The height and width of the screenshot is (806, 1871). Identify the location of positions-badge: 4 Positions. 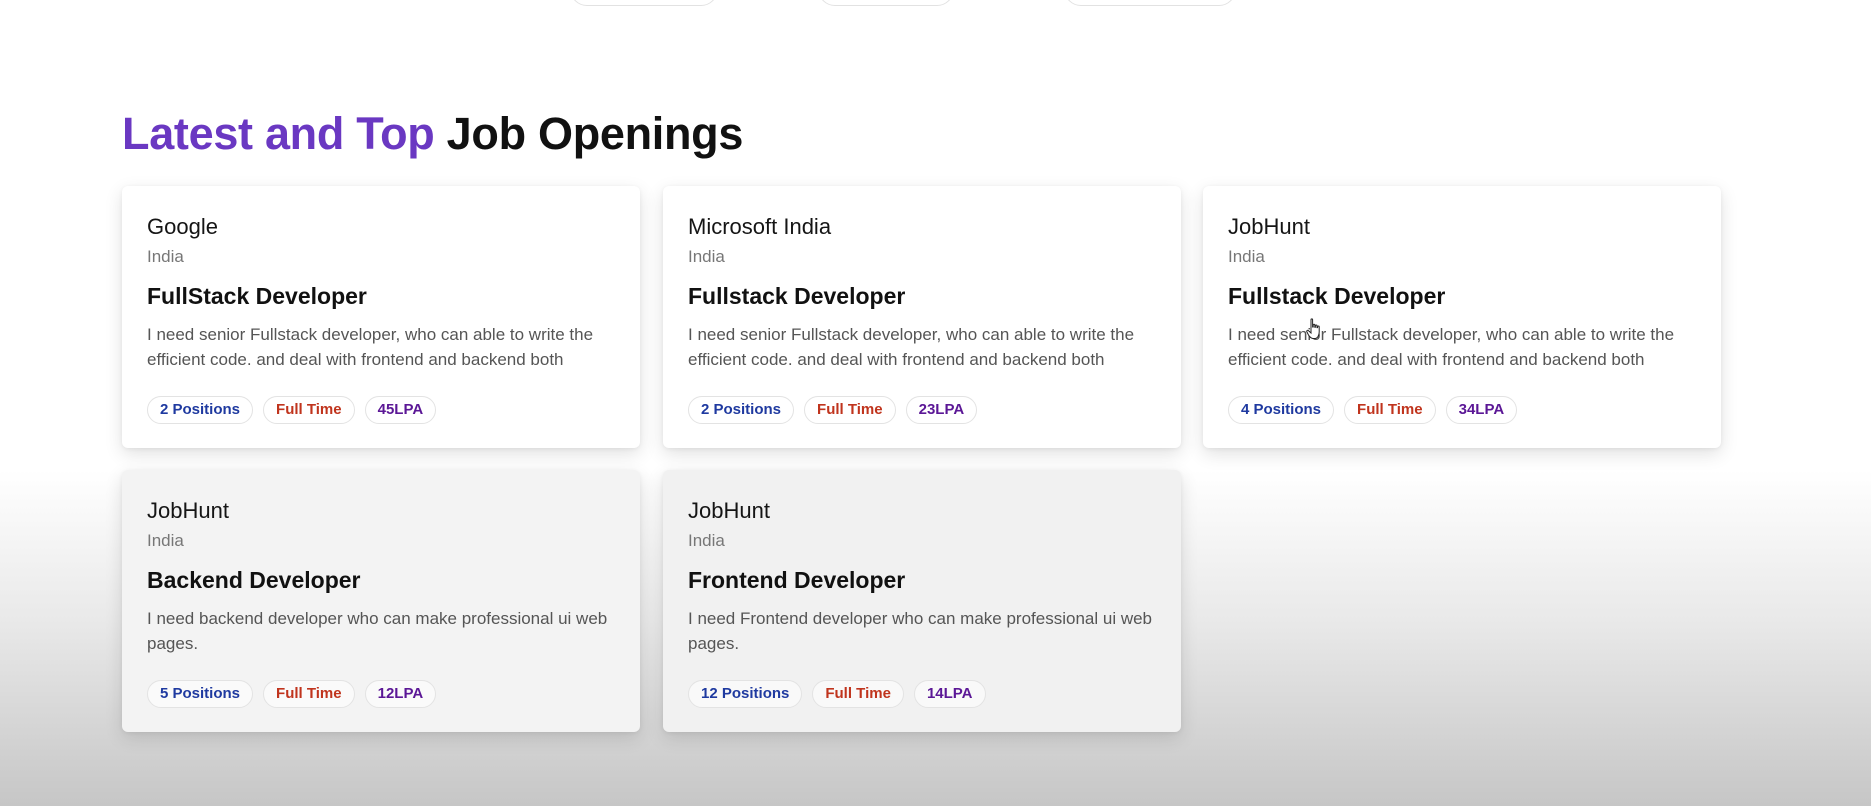
(1281, 410).